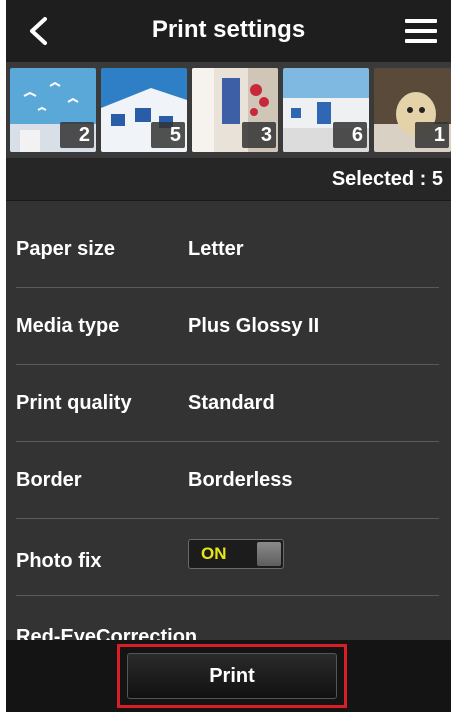 This screenshot has height=712, width=457. I want to click on paper-size-setting: Paper size Letter, so click(227, 249).